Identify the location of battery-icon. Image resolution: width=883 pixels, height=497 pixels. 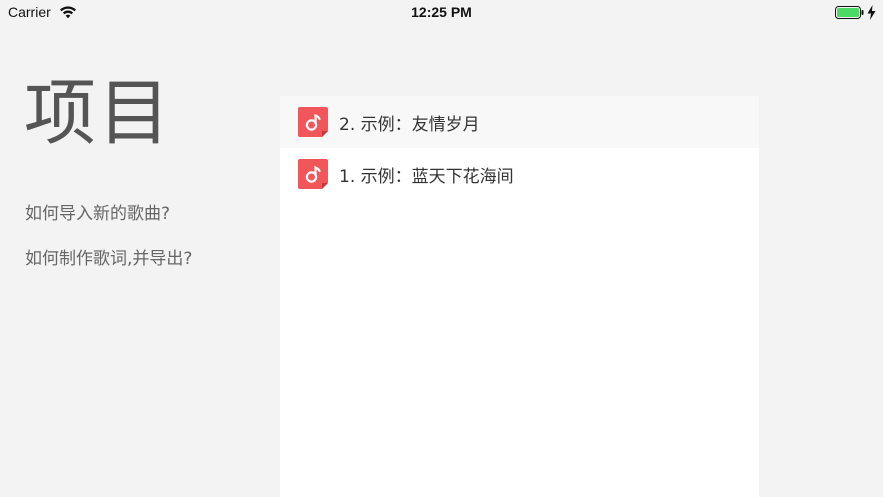
(849, 12).